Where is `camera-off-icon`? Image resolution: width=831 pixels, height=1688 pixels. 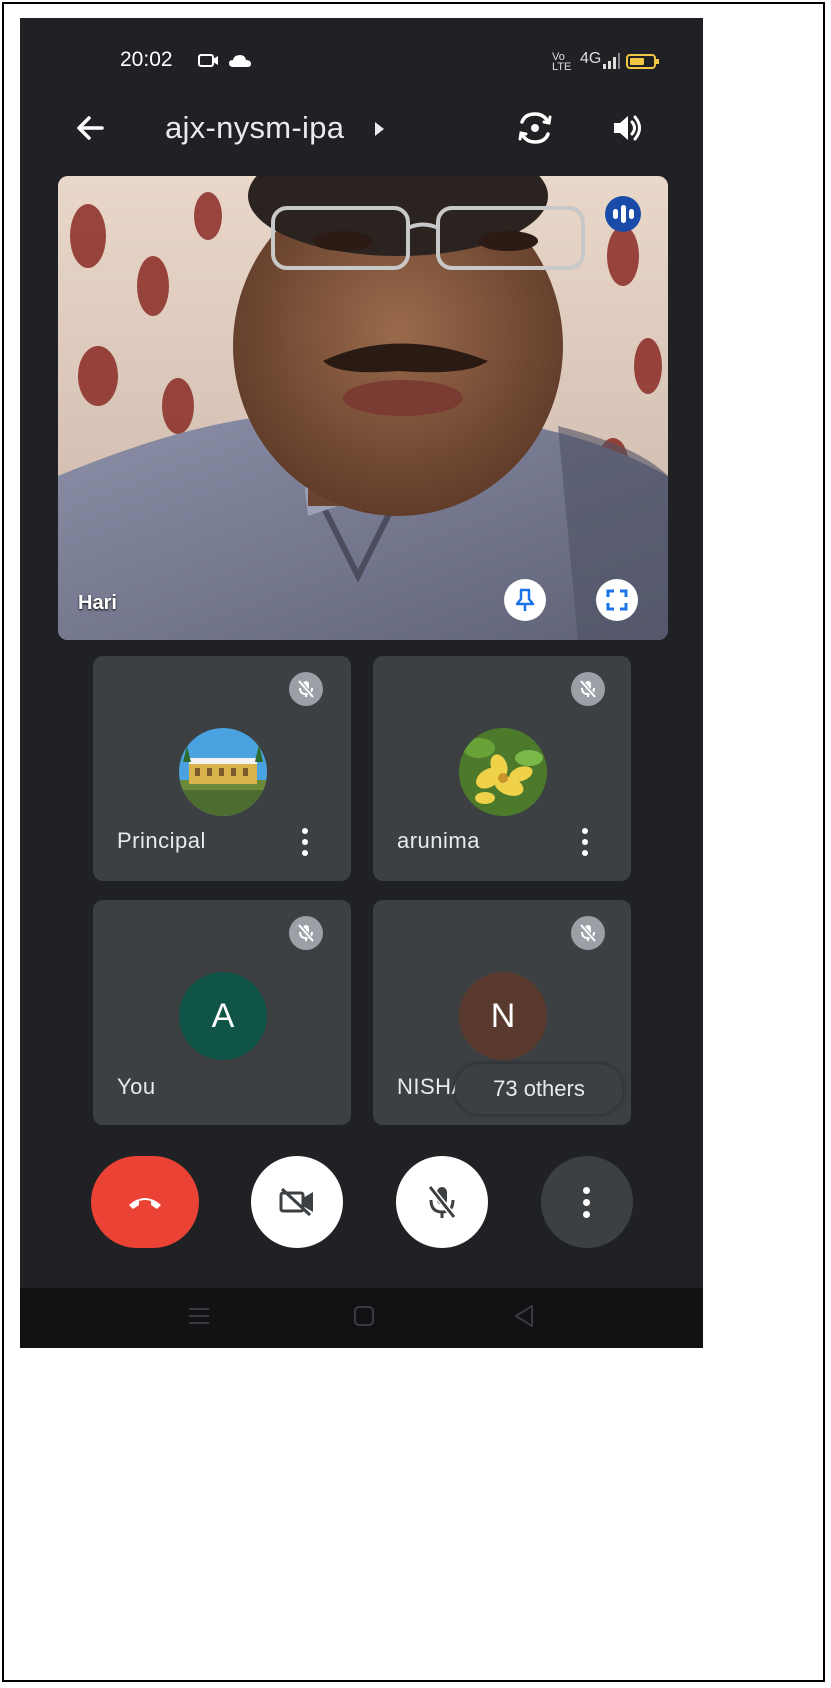 camera-off-icon is located at coordinates (296, 1202).